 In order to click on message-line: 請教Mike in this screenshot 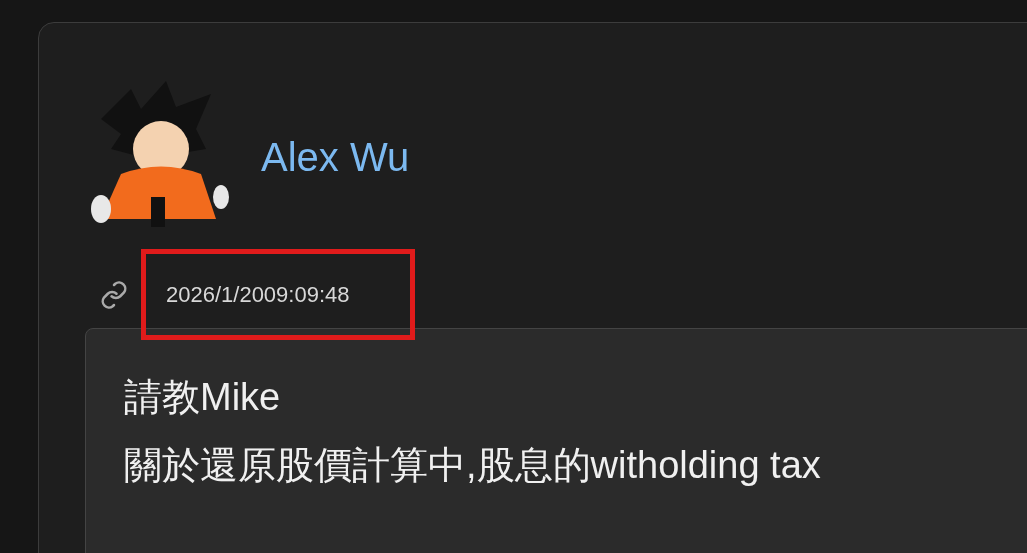, I will do `click(203, 397)`.